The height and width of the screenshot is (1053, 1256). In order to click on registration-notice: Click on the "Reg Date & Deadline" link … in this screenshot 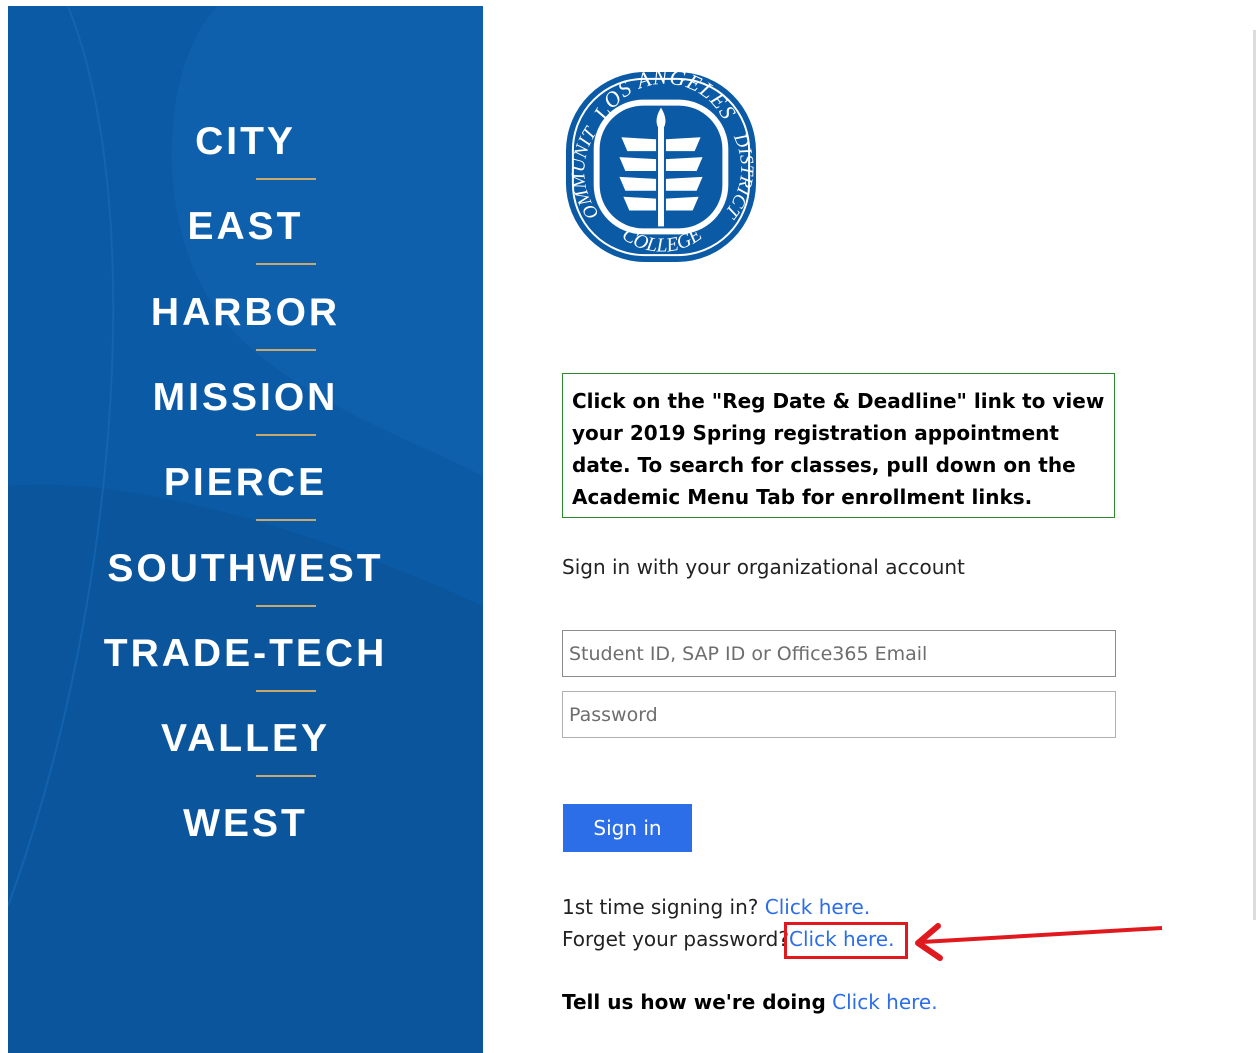, I will do `click(838, 445)`.